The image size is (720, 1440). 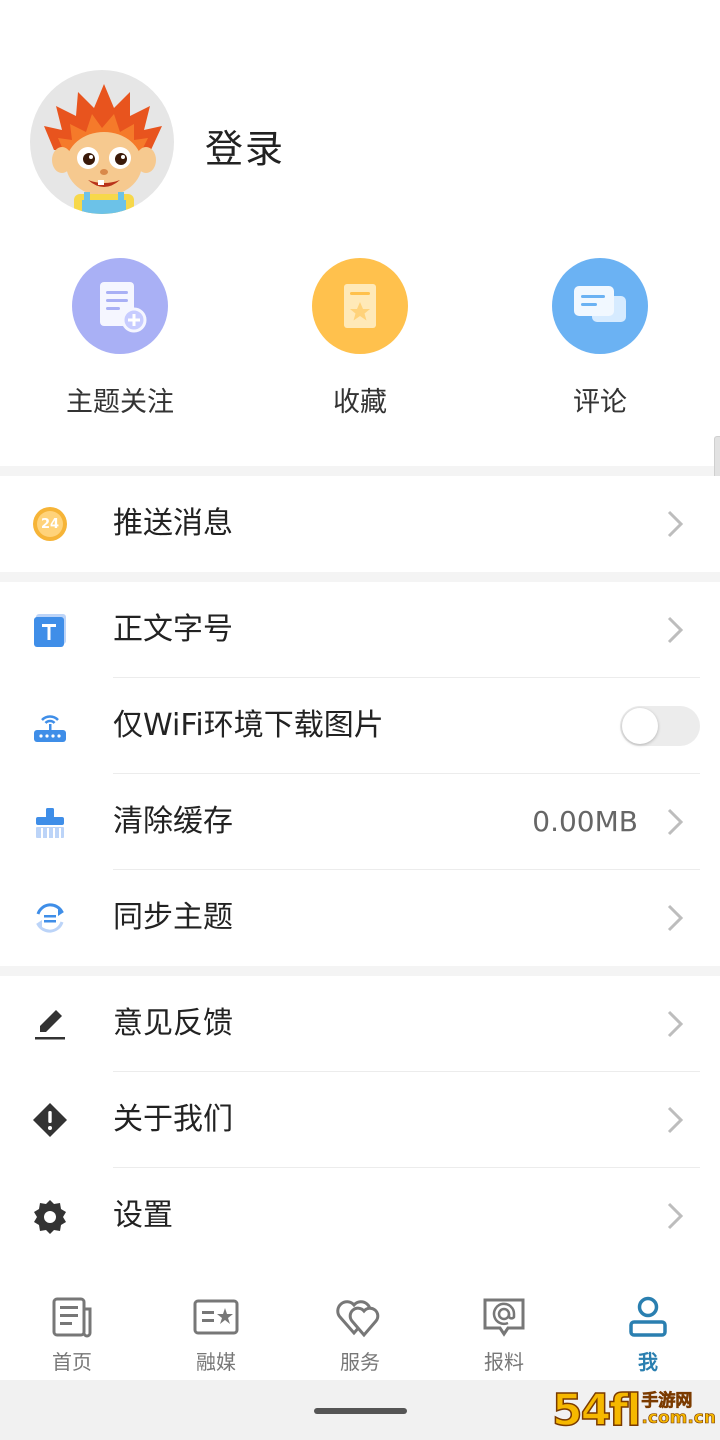 I want to click on watermark-text: 54fl, so click(x=596, y=1410).